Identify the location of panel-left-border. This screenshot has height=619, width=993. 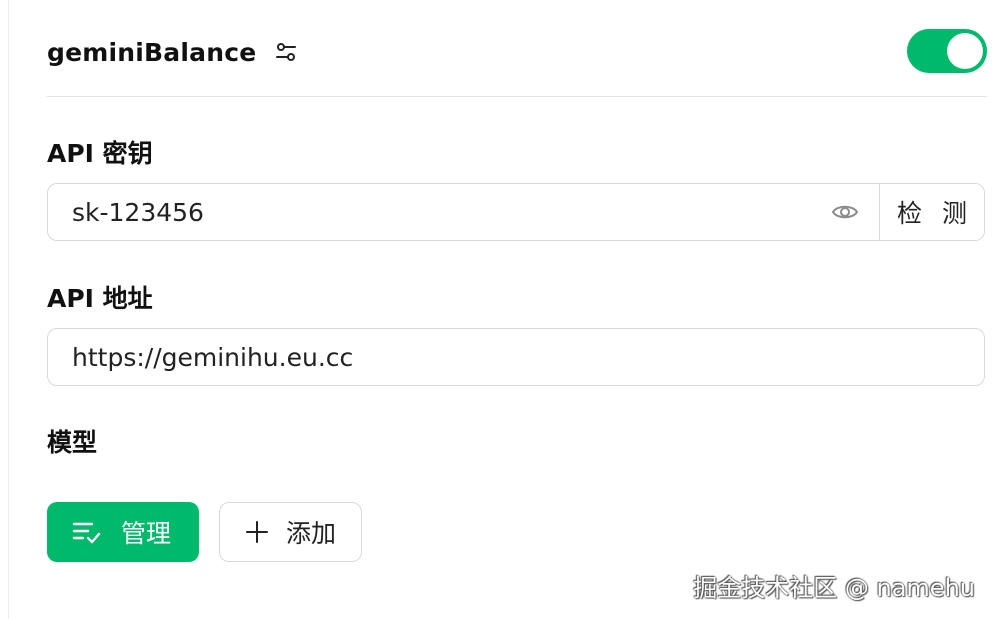
(8, 309).